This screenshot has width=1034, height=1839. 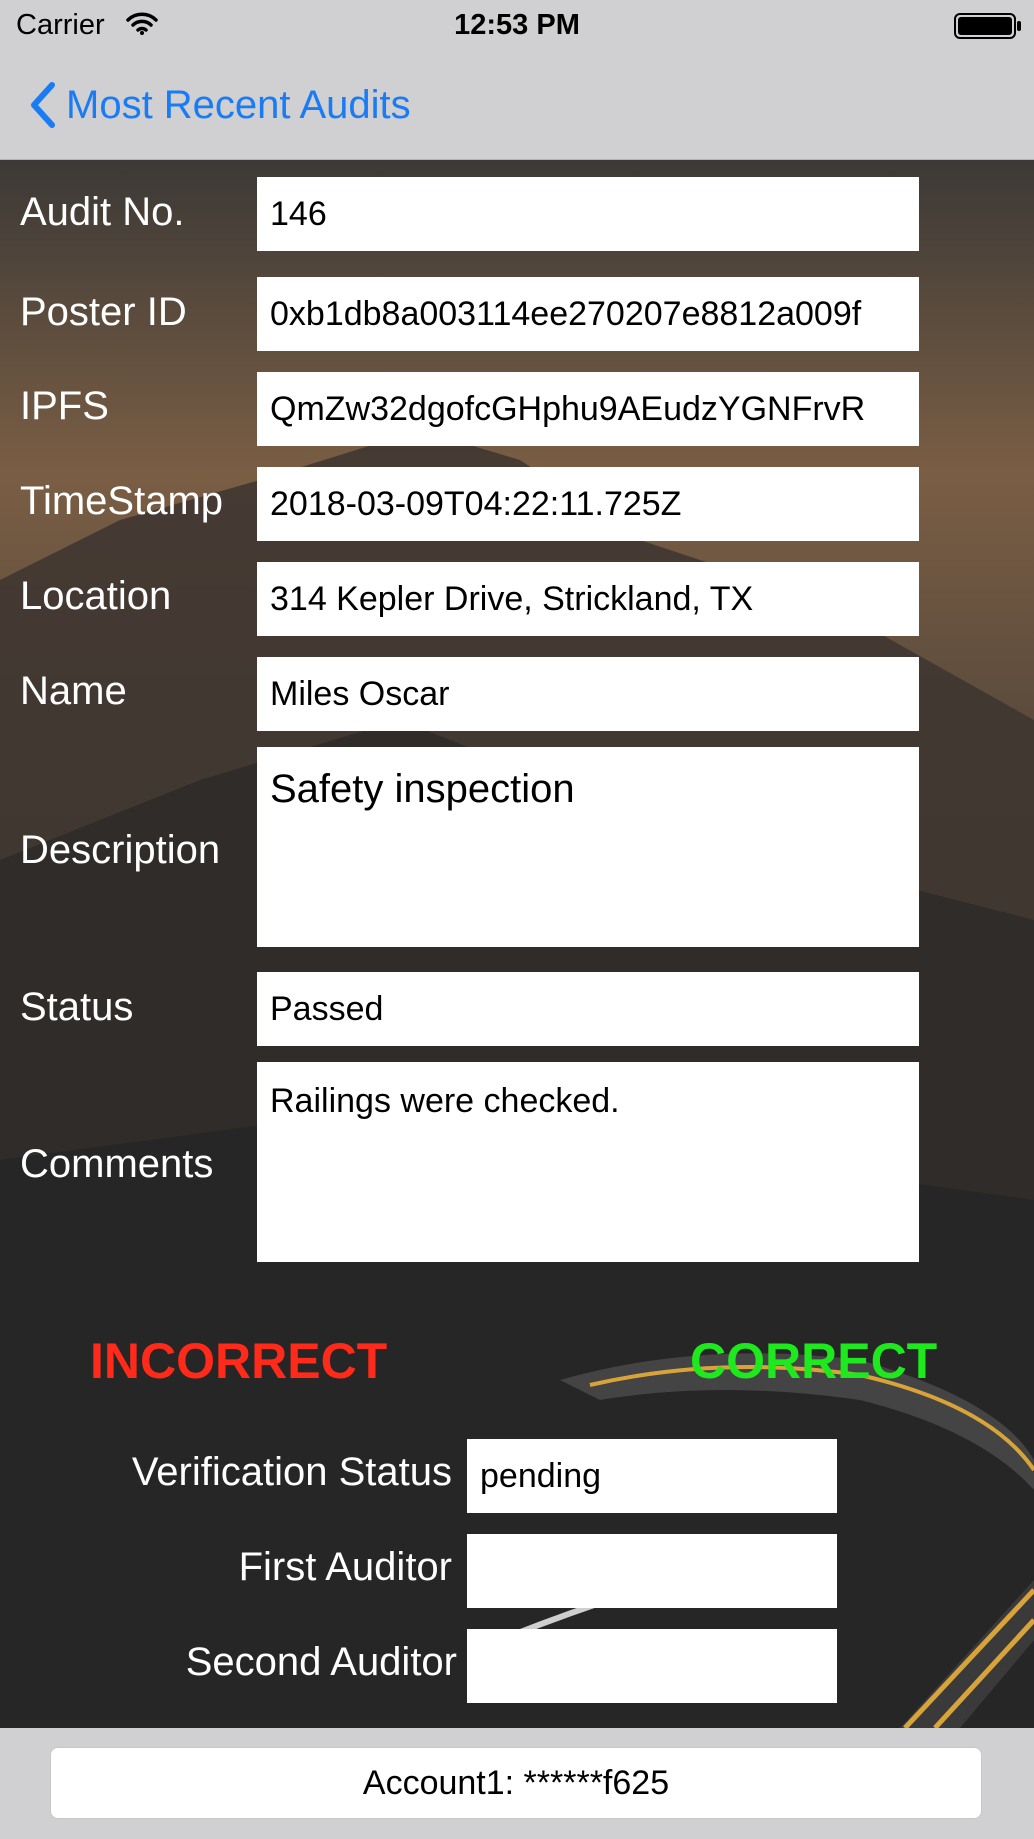 What do you see at coordinates (64, 406) in the screenshot?
I see `ipfs-label: IPFS` at bounding box center [64, 406].